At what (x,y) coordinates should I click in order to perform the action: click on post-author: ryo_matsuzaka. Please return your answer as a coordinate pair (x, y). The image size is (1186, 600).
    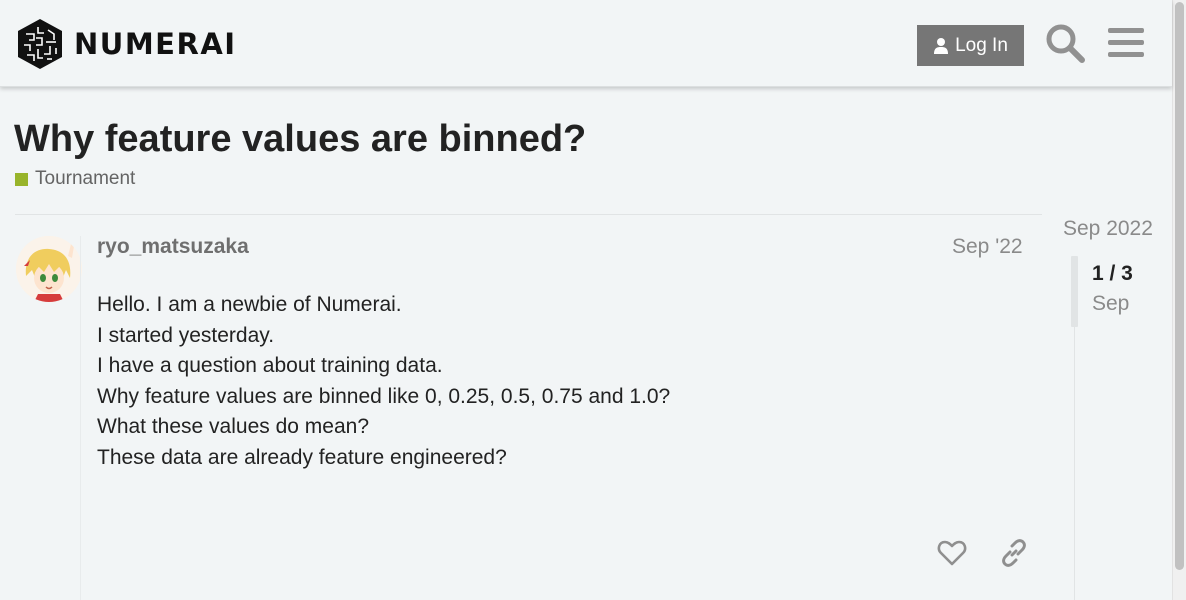
    Looking at the image, I should click on (173, 247).